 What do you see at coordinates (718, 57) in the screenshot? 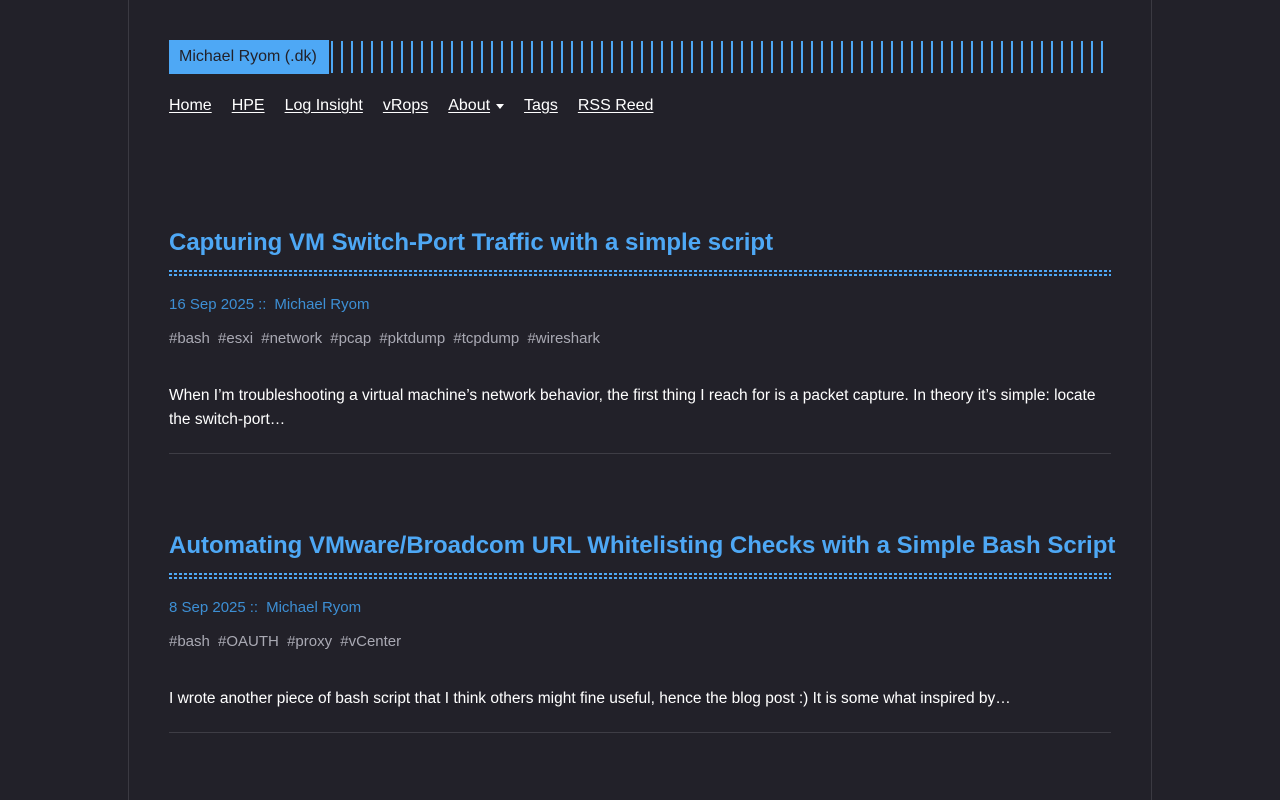
I see `header-stripes-decoration` at bounding box center [718, 57].